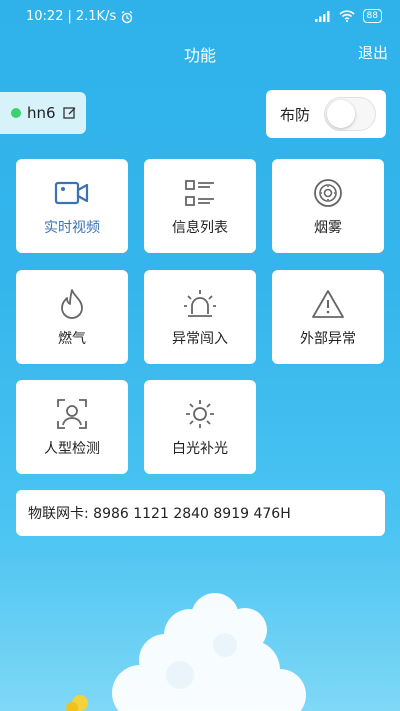  I want to click on logout-button: 退出, so click(373, 52).